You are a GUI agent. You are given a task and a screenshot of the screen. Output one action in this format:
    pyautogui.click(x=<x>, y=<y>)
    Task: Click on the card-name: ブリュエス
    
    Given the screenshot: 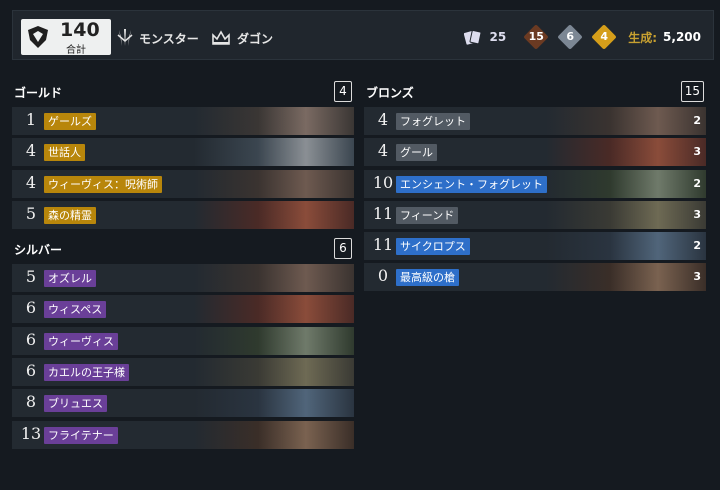 What is the action you would take?
    pyautogui.click(x=75, y=404)
    